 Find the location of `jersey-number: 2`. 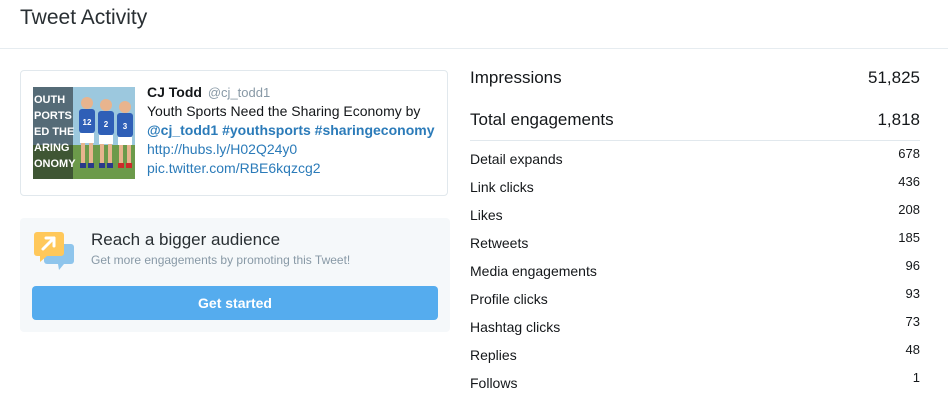

jersey-number: 2 is located at coordinates (106, 124).